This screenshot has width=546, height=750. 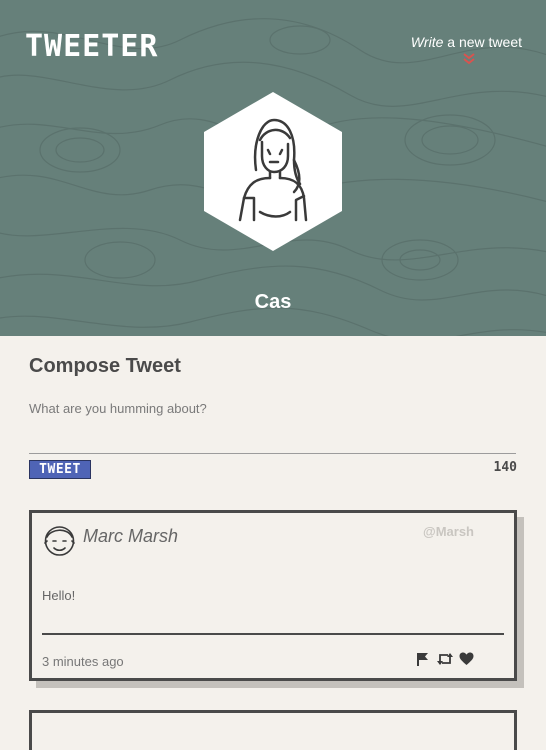 What do you see at coordinates (466, 659) in the screenshot?
I see `heart-icon` at bounding box center [466, 659].